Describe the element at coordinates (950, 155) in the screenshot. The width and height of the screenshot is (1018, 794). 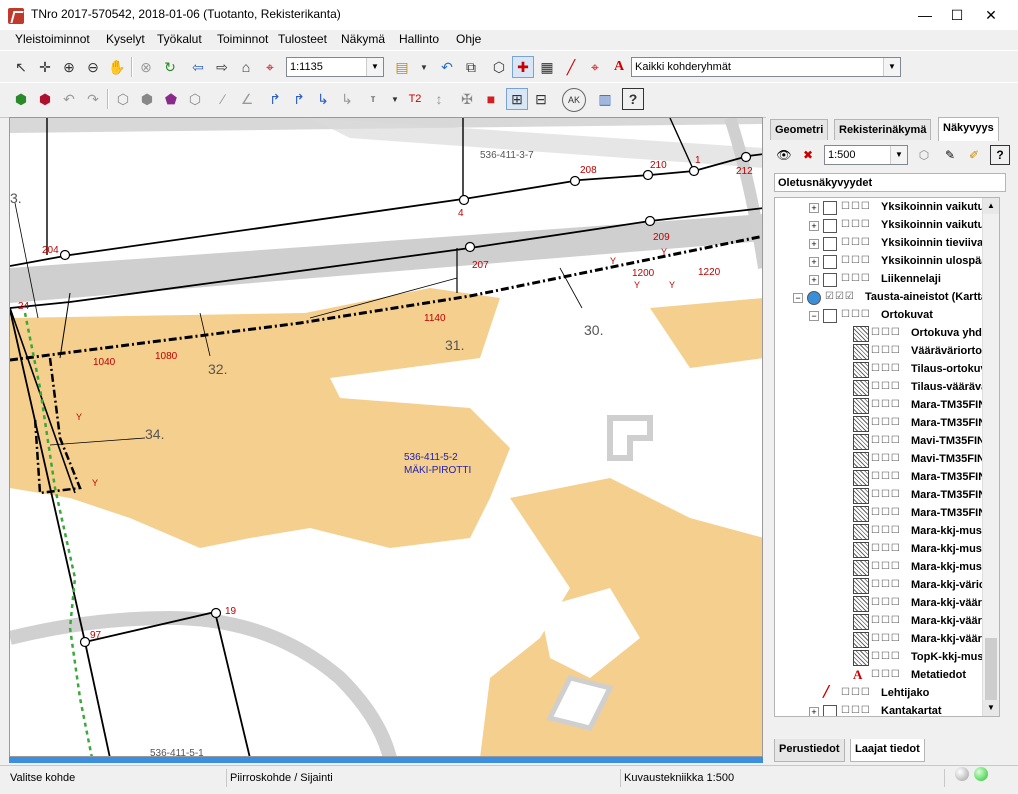
I see `style-edit-icon: ✎` at that location.